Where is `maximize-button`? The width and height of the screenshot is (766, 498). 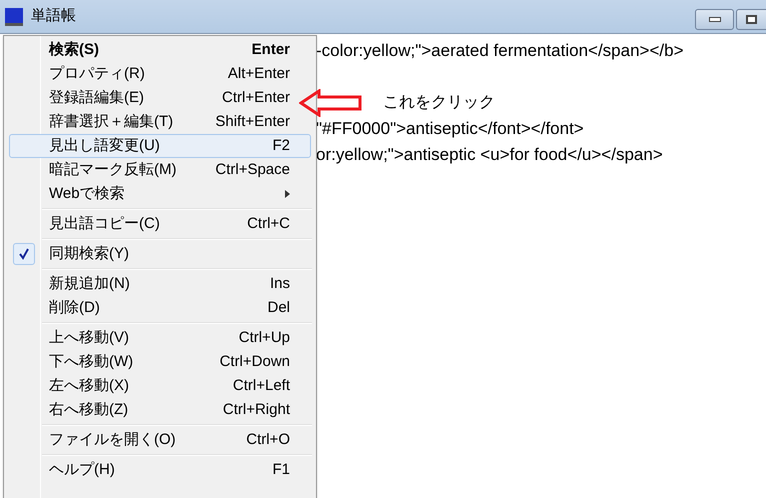 maximize-button is located at coordinates (751, 19).